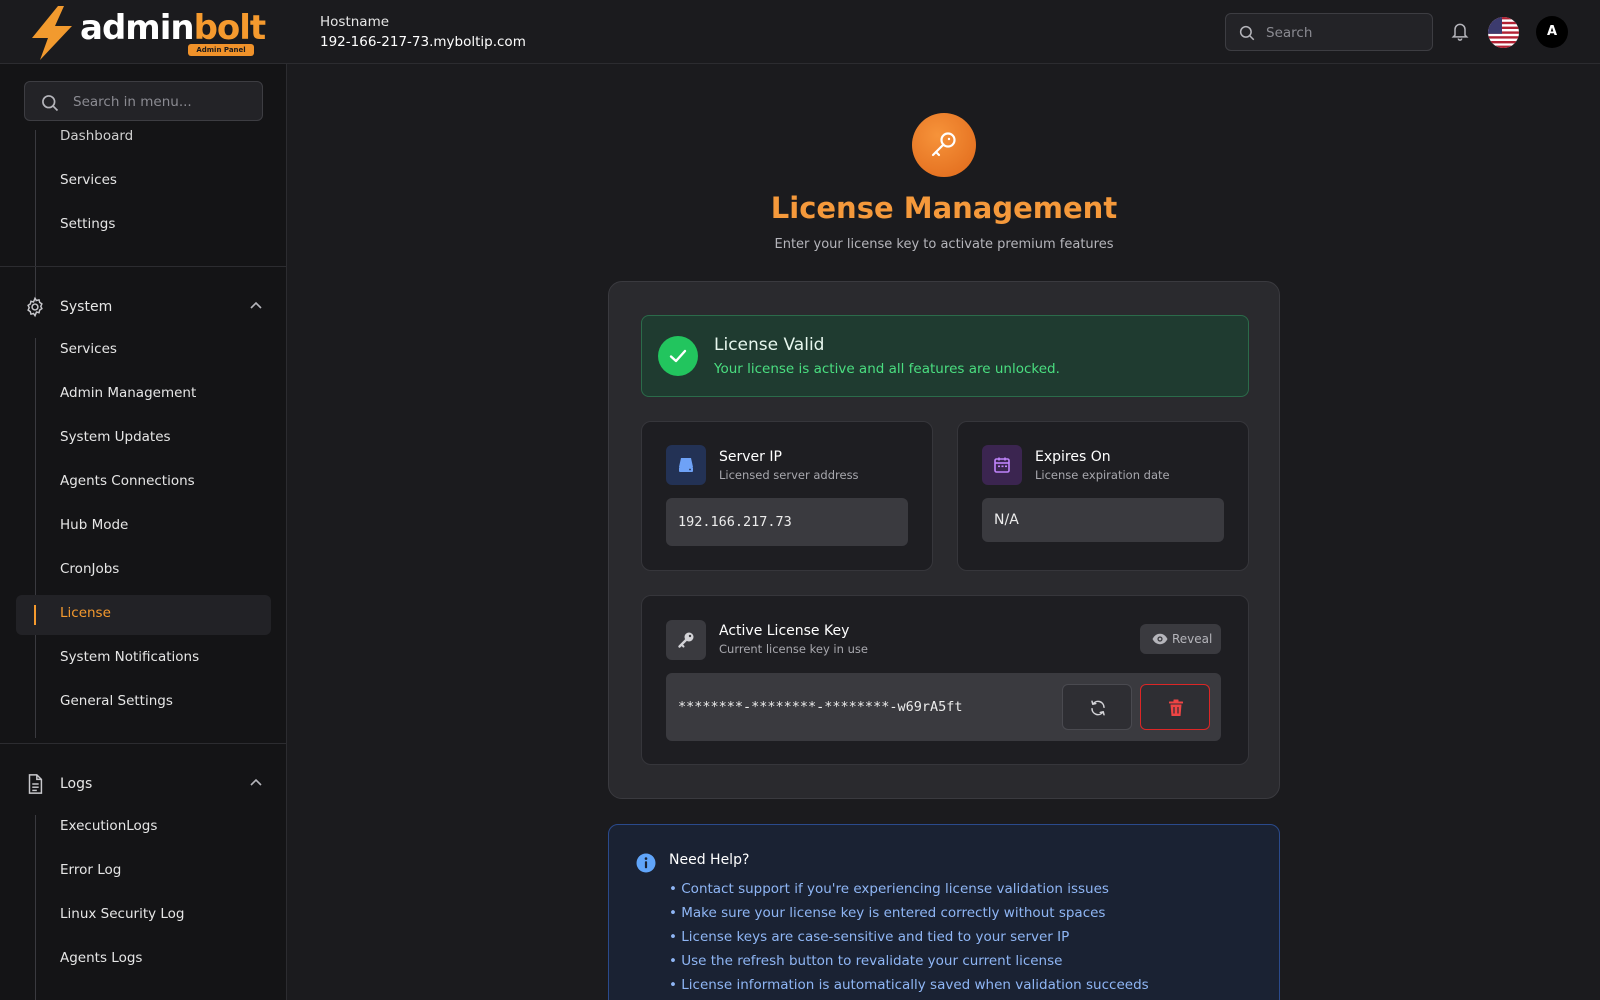 Image resolution: width=1600 pixels, height=1000 pixels. I want to click on sidebar-item-error-log: Error Log, so click(90, 870).